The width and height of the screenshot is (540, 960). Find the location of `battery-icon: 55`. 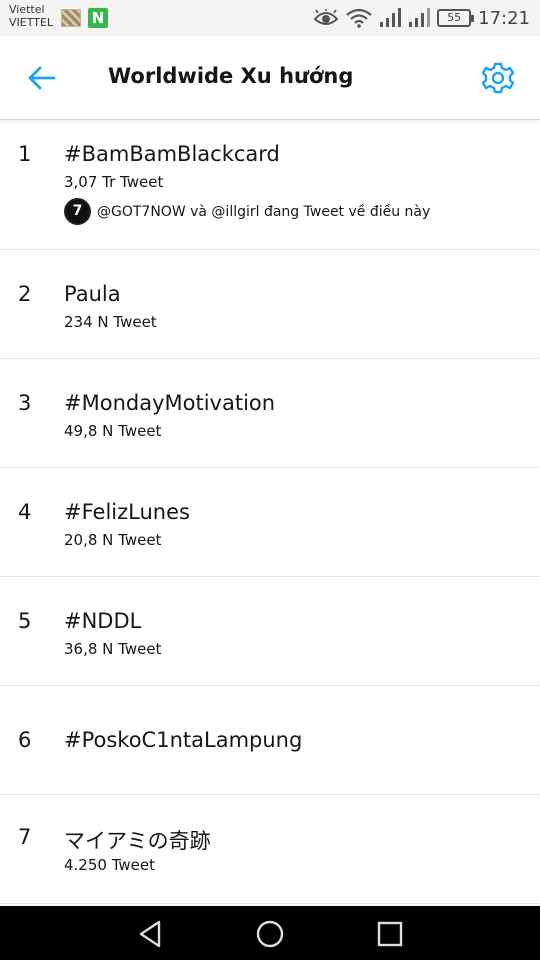

battery-icon: 55 is located at coordinates (456, 18).